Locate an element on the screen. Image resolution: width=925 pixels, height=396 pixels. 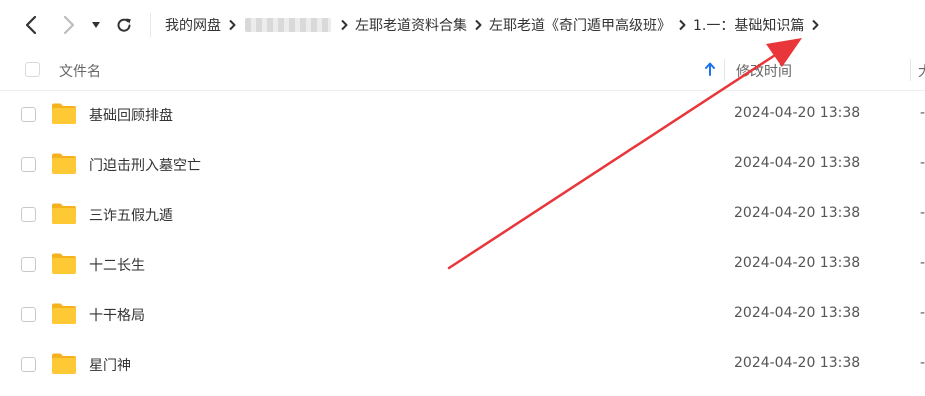
select-all-checkbox is located at coordinates (32, 69).